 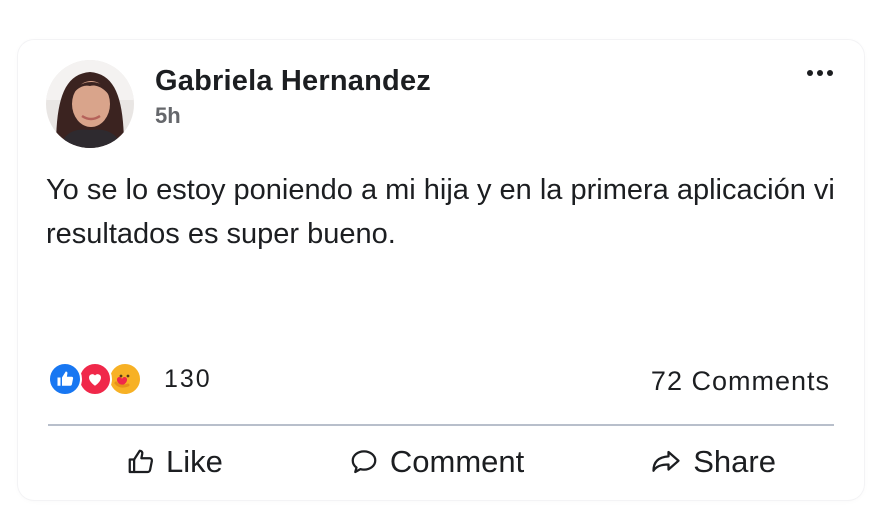 What do you see at coordinates (666, 461) in the screenshot?
I see `share-arrow-icon` at bounding box center [666, 461].